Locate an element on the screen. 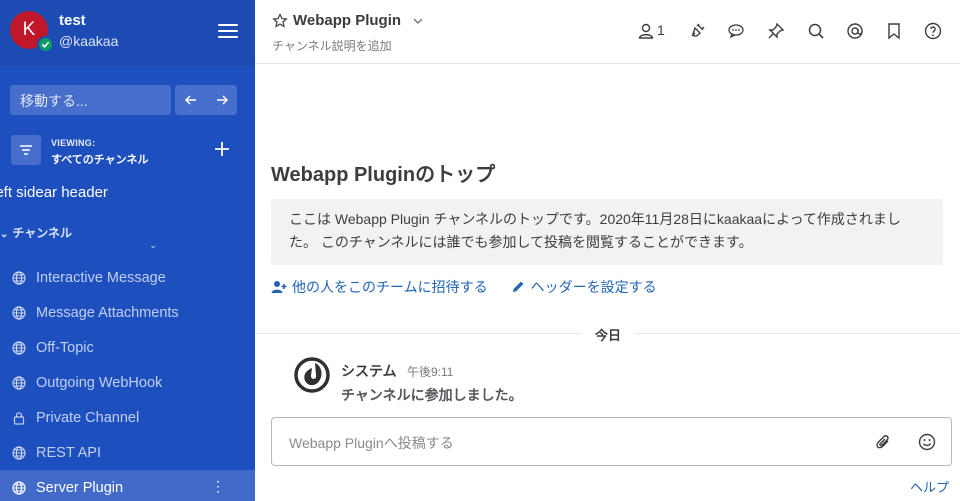 This screenshot has width=960, height=501. intro-actions: 他の人をこのチームに招待する ヘッダーを設定する is located at coordinates (475, 287).